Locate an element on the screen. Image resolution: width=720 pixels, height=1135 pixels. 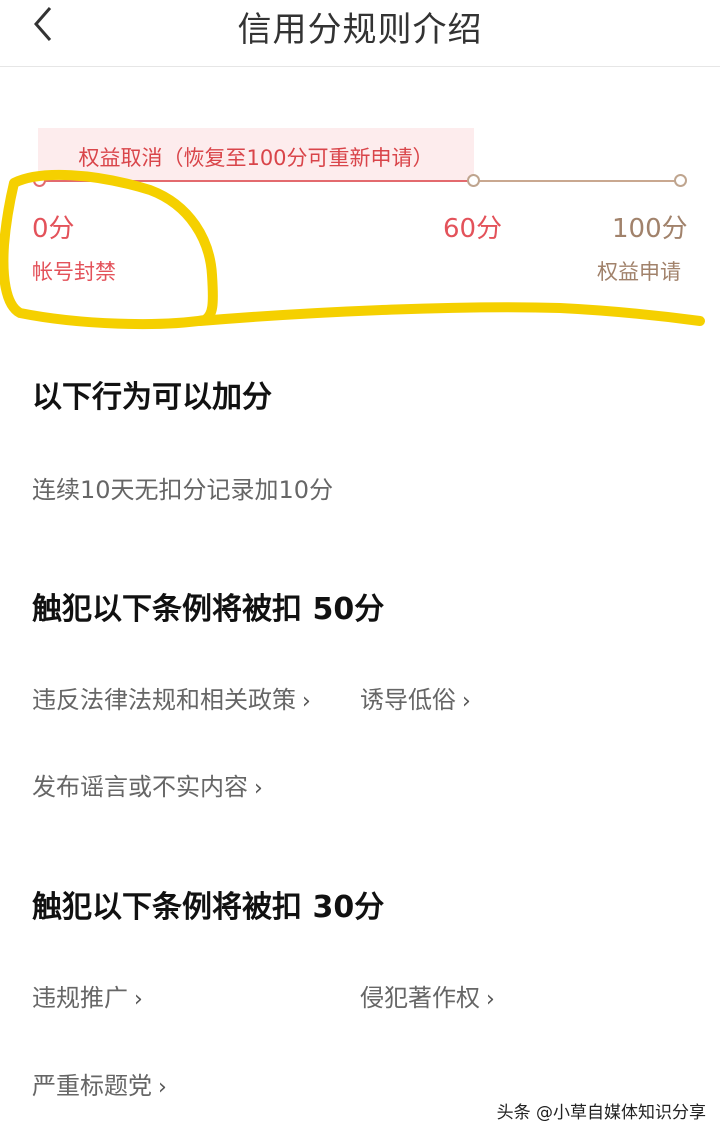
rule-label: 严重标题党 is located at coordinates (92, 1086).